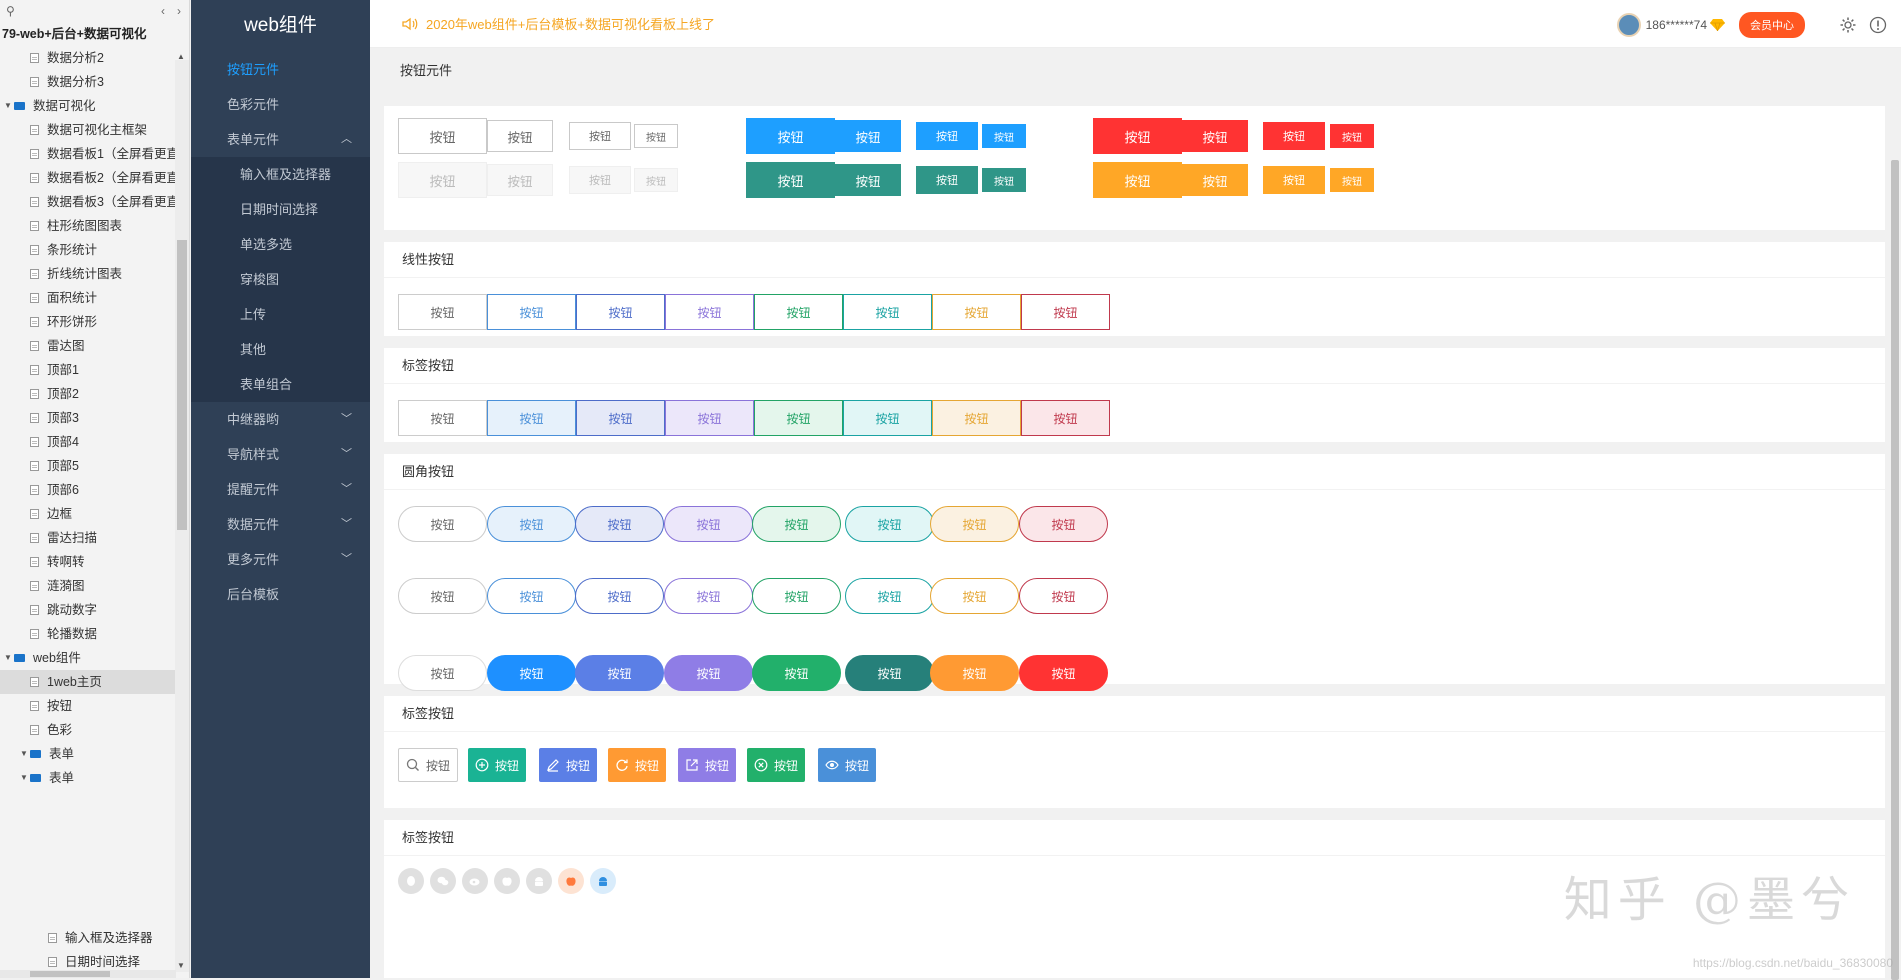  What do you see at coordinates (94, 538) in the screenshot?
I see `tree-node: 雷达扫描` at bounding box center [94, 538].